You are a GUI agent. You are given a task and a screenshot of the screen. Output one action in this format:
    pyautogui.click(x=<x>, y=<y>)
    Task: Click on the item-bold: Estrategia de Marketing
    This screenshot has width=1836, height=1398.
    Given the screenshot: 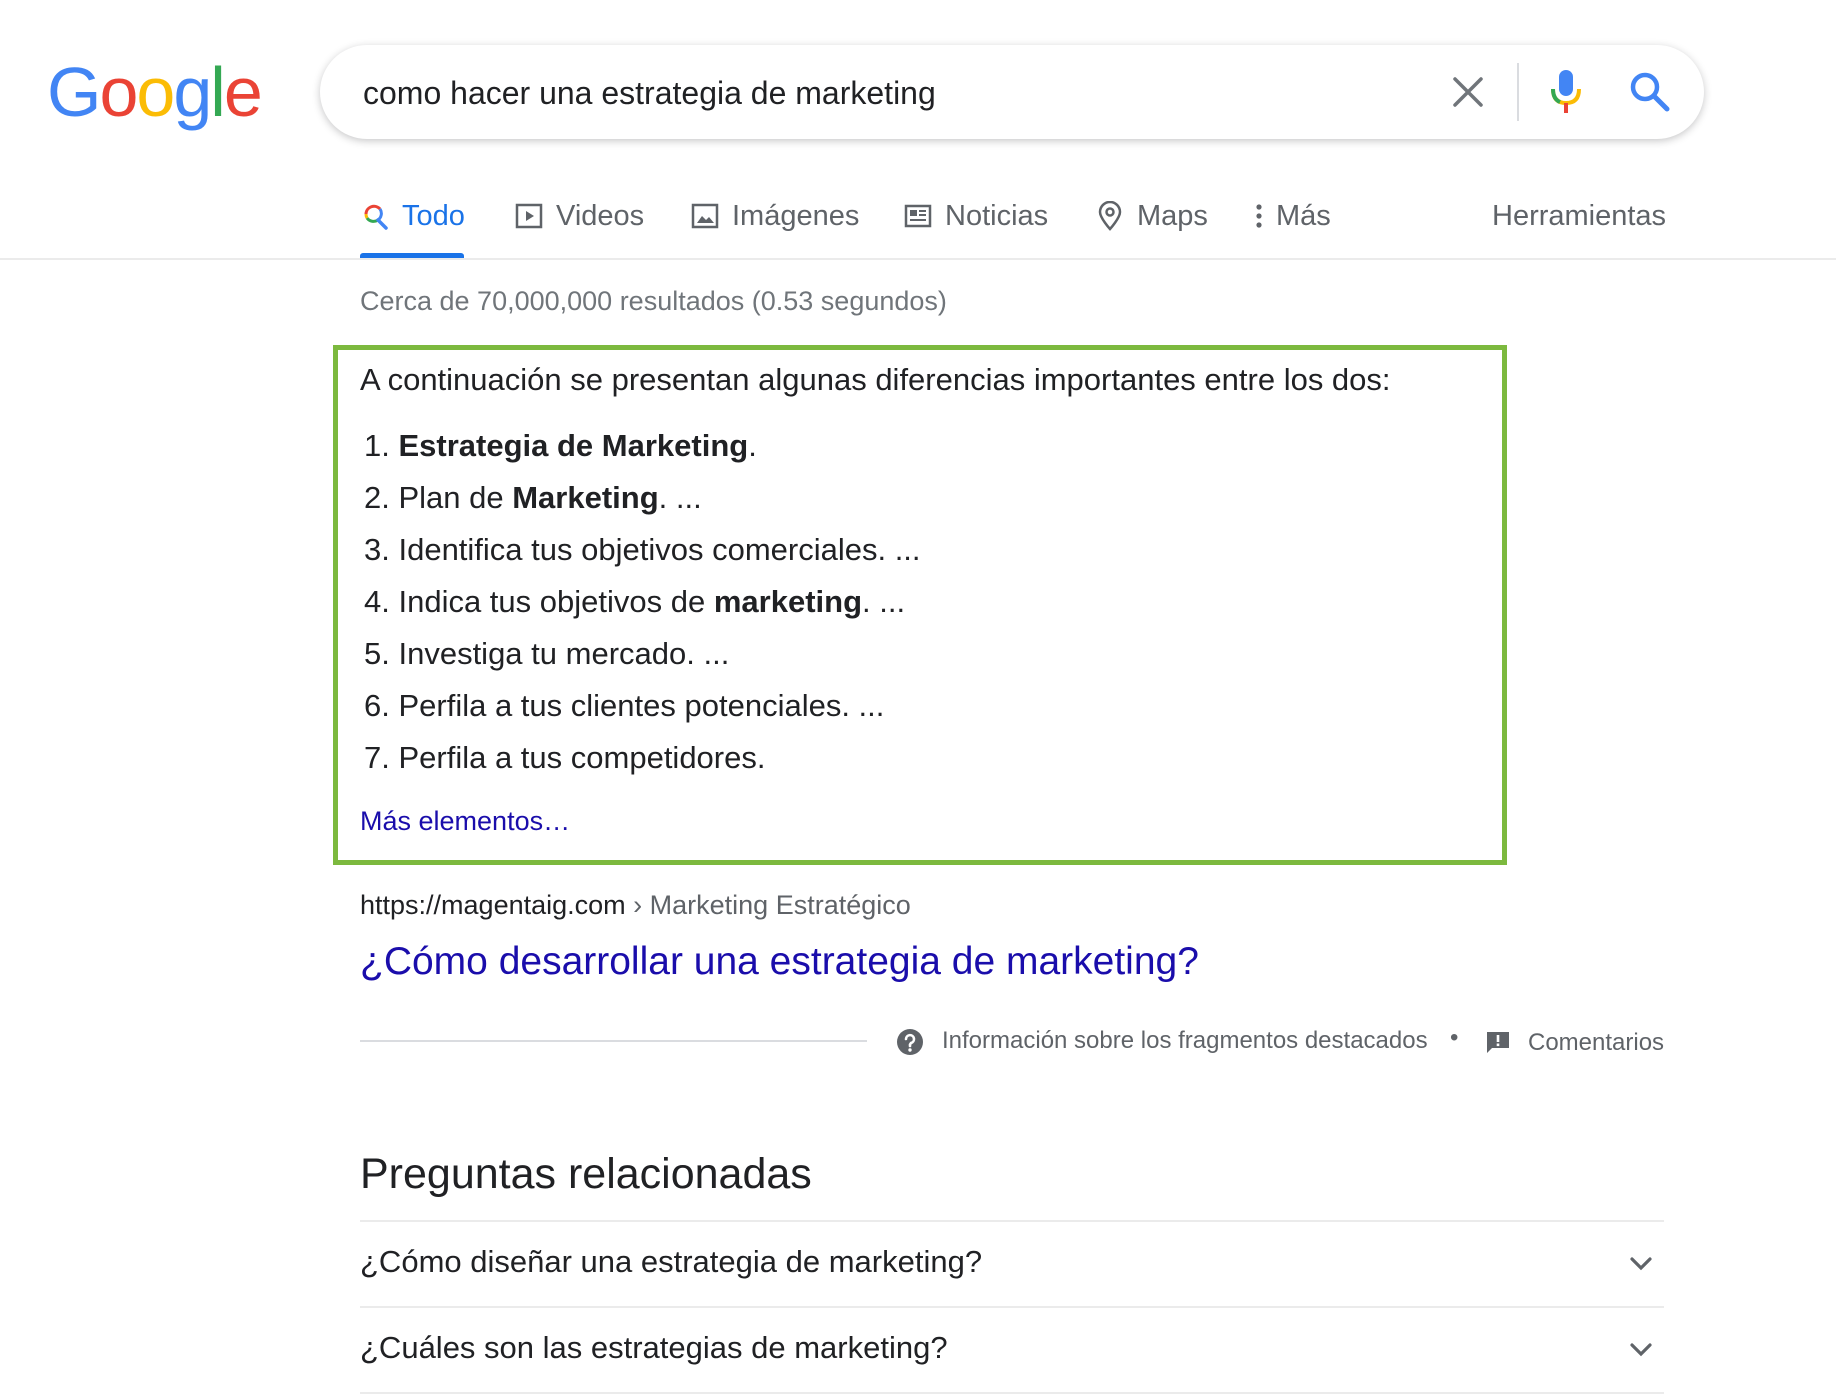 What is the action you would take?
    pyautogui.click(x=573, y=445)
    